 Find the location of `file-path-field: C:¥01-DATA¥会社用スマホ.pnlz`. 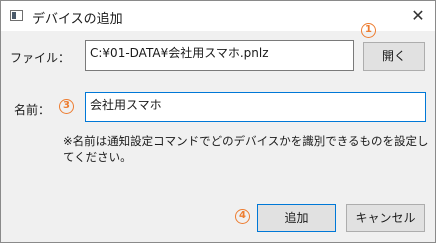

file-path-field: C:¥01-DATA¥会社用スマホ.pnlz is located at coordinates (219, 55).